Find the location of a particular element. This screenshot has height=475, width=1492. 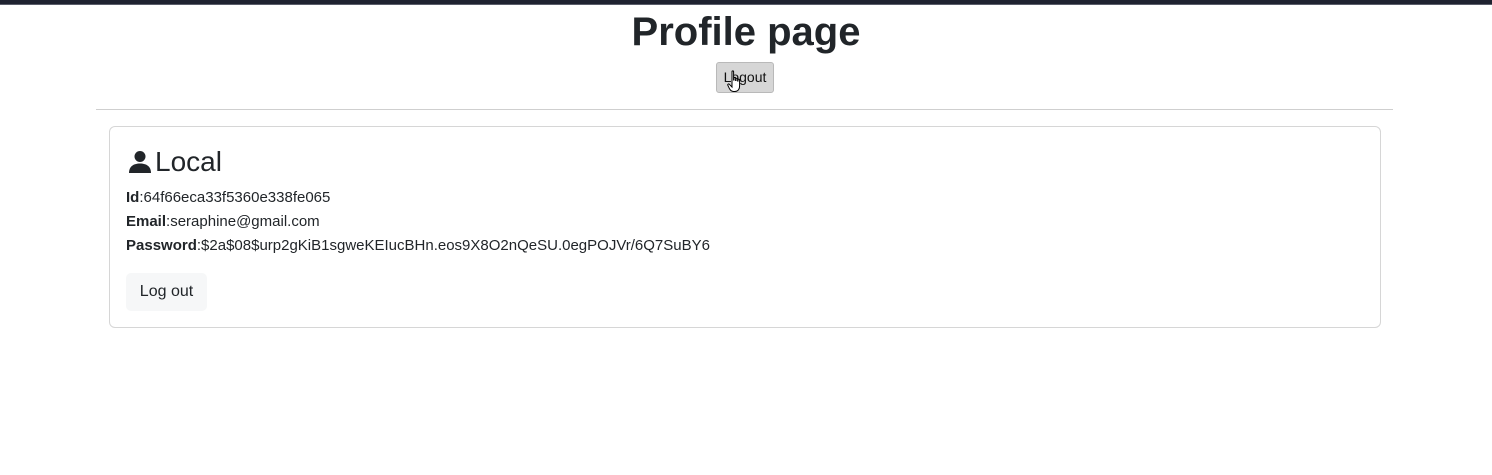

id-field: Id:64f66eca33f5360e338fe065 is located at coordinates (228, 197).